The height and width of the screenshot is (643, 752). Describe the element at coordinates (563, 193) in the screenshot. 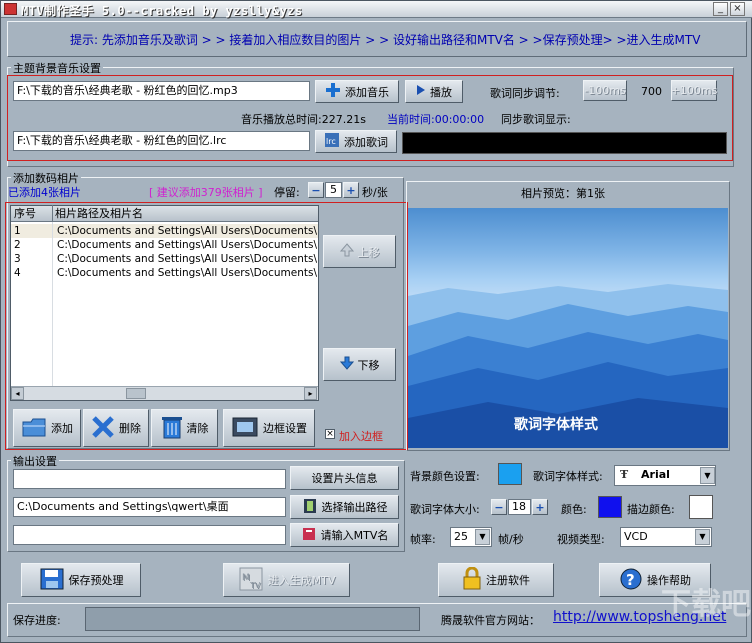

I see `preview-header: 相片预览：第1张` at that location.